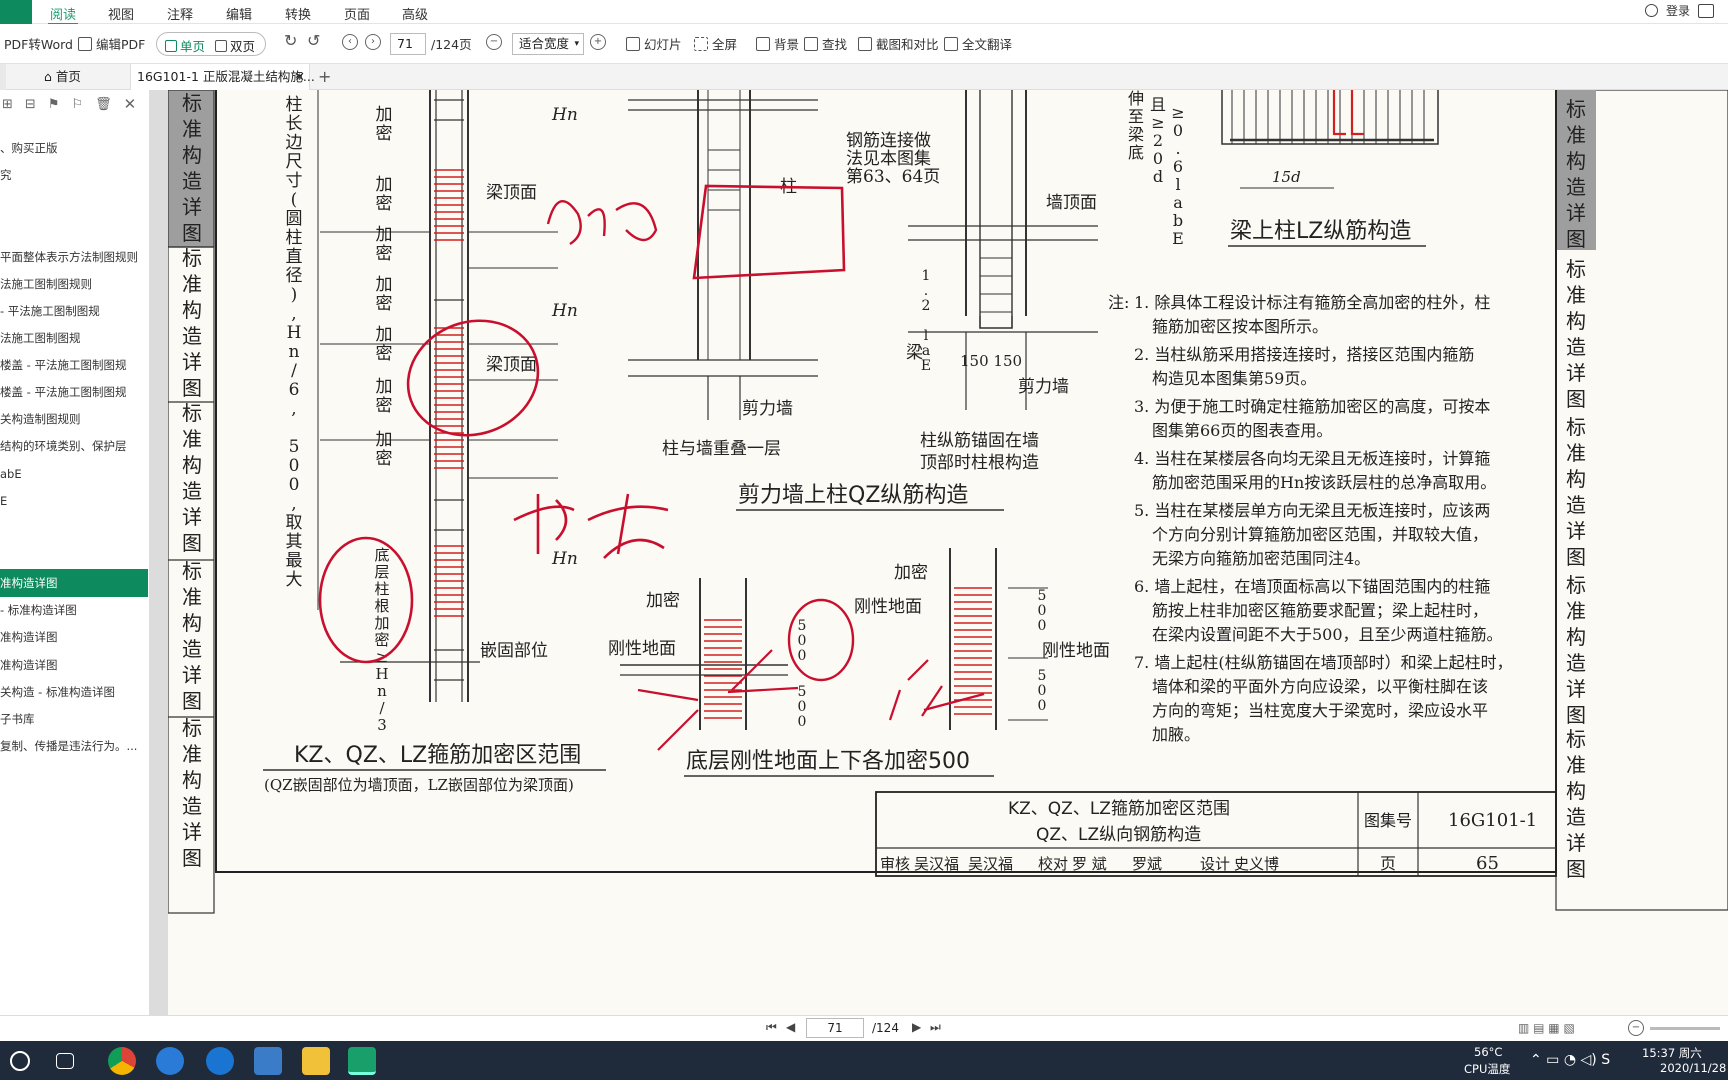  What do you see at coordinates (316, 1061) in the screenshot?
I see `file-explorer-icon` at bounding box center [316, 1061].